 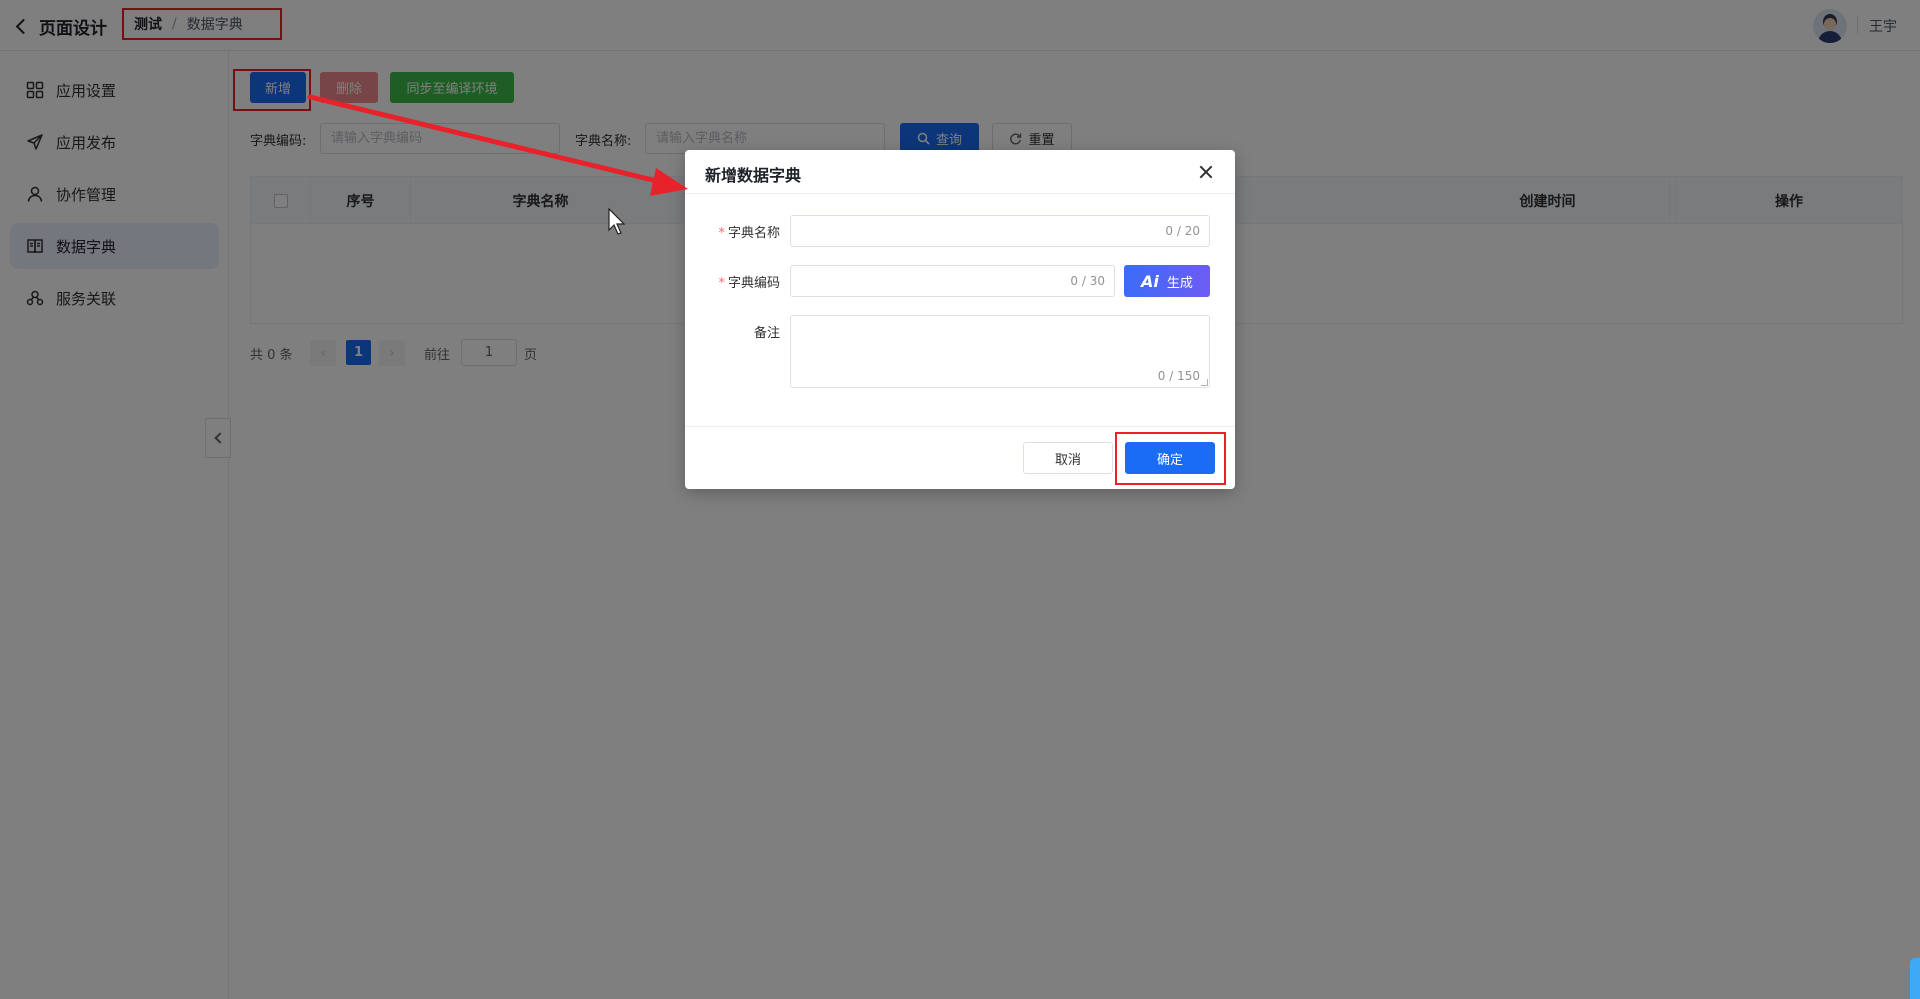 I want to click on dict-name-input: 0 / 20, so click(x=1000, y=231).